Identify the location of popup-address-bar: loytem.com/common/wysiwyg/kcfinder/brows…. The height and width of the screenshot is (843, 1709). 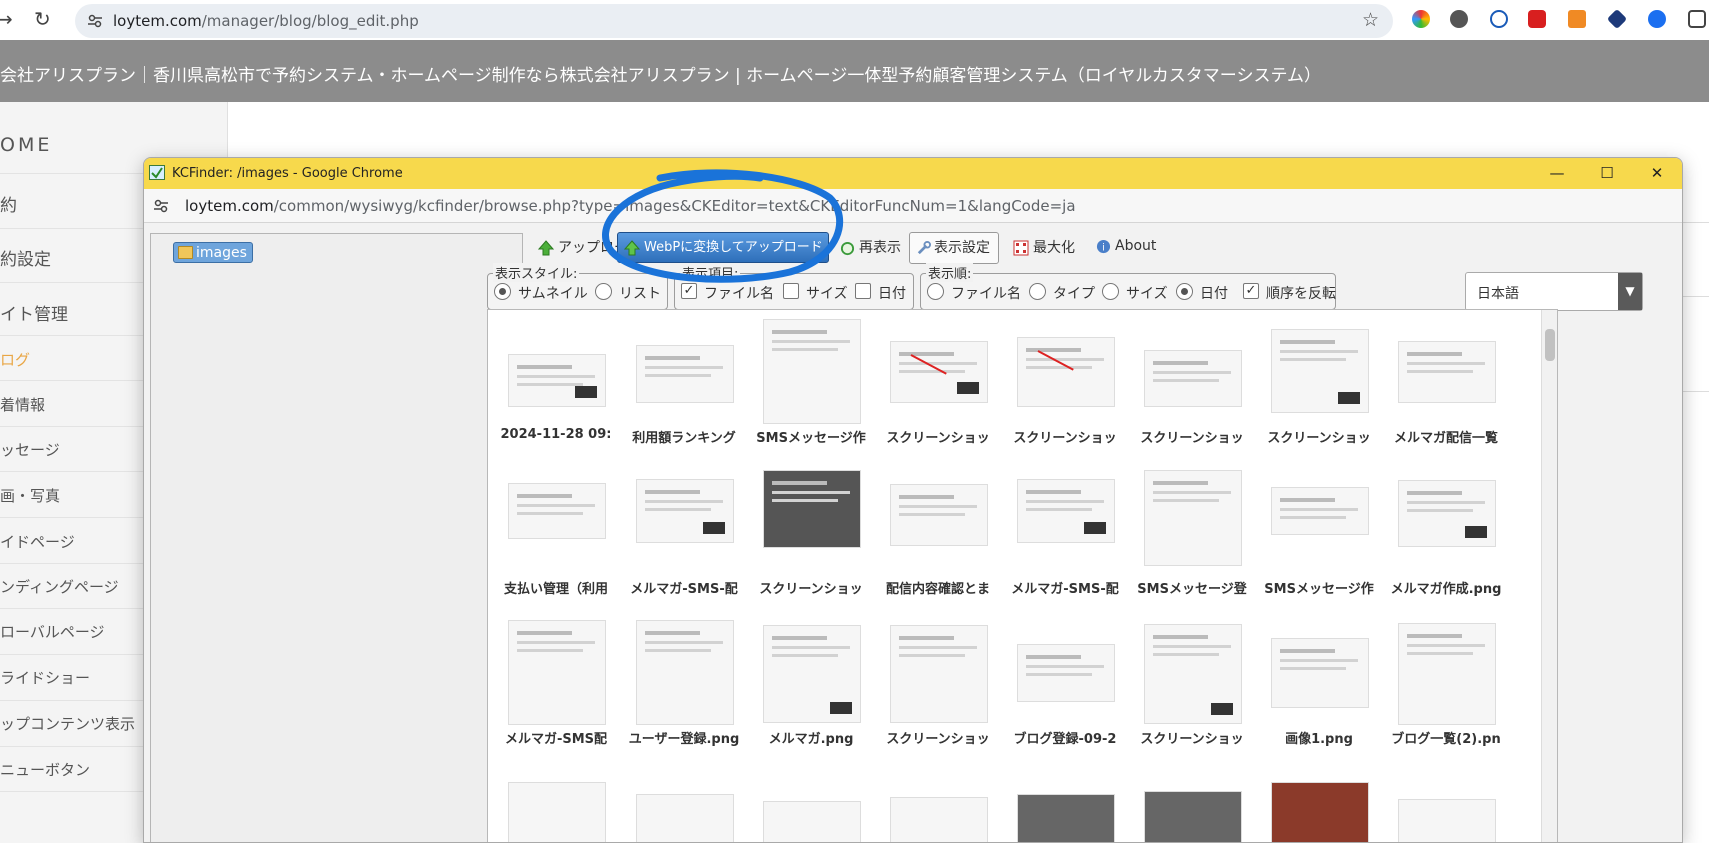
(913, 206).